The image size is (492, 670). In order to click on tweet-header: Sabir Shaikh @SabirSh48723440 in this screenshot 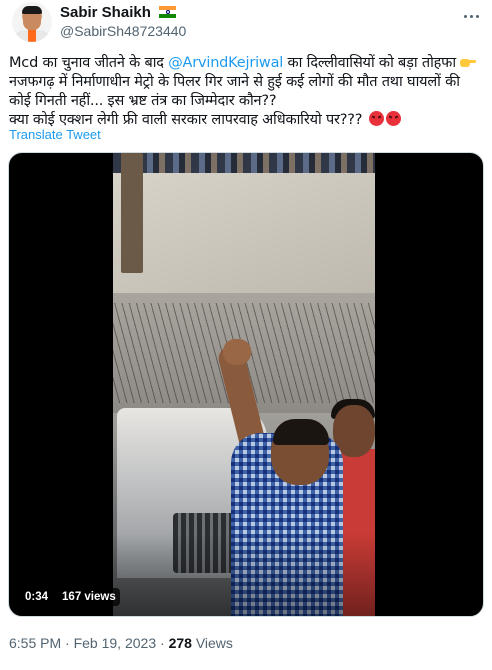, I will do `click(246, 23)`.